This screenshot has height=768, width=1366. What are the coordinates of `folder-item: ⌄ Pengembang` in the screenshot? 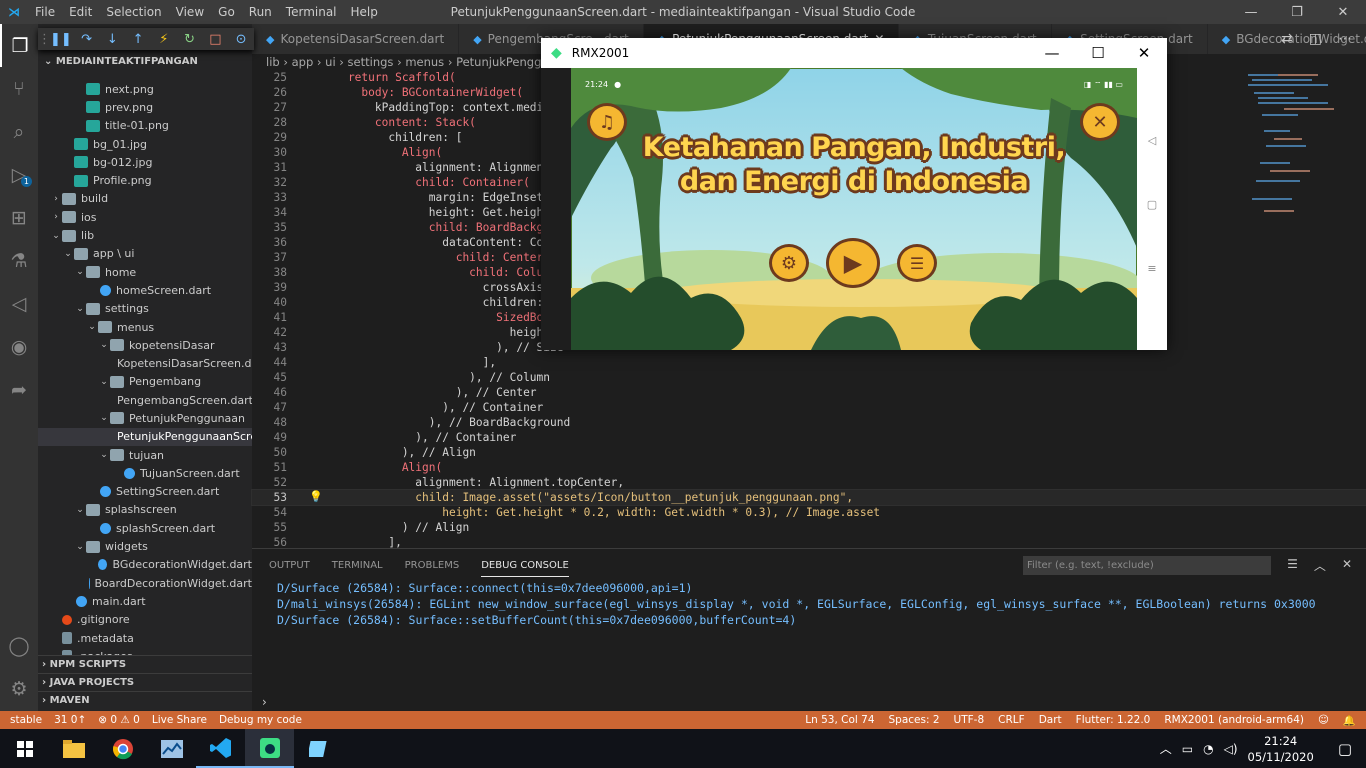 It's located at (145, 382).